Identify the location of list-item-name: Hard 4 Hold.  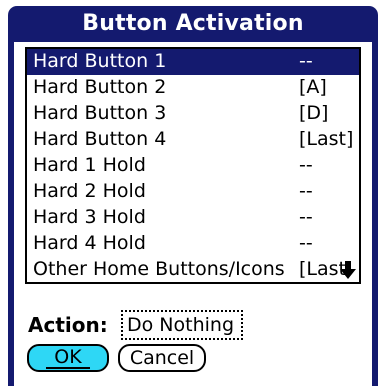
(89, 243).